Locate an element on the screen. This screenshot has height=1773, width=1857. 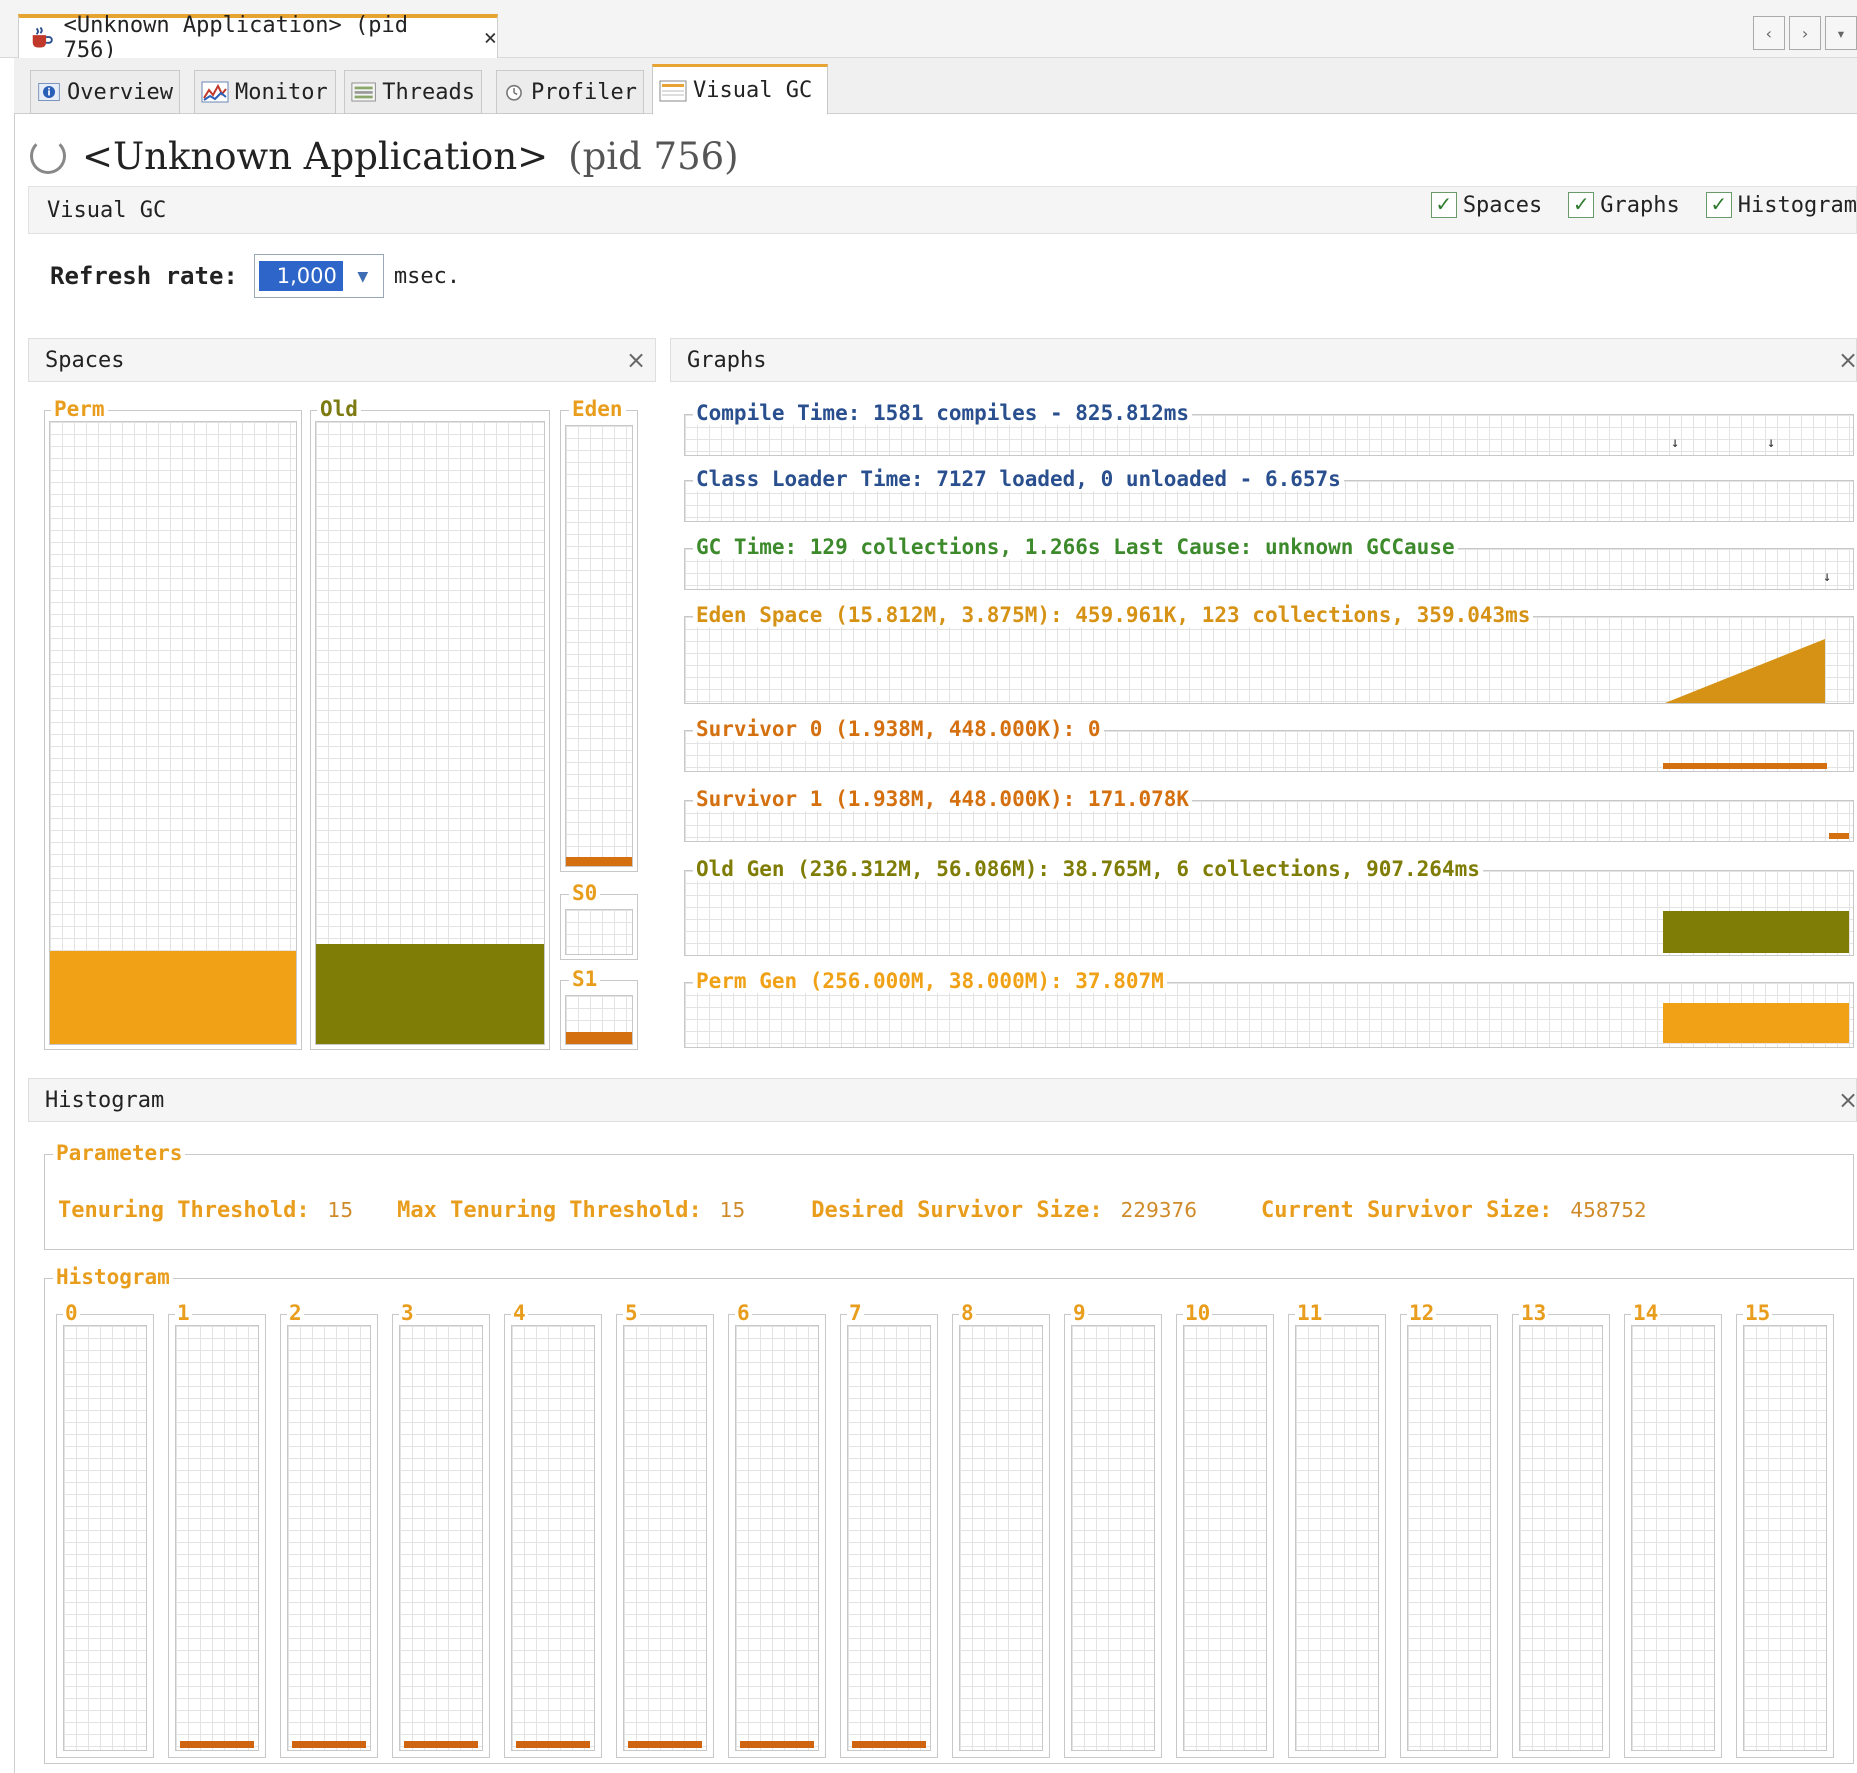
histogram-bucket: 9 is located at coordinates (1113, 1529).